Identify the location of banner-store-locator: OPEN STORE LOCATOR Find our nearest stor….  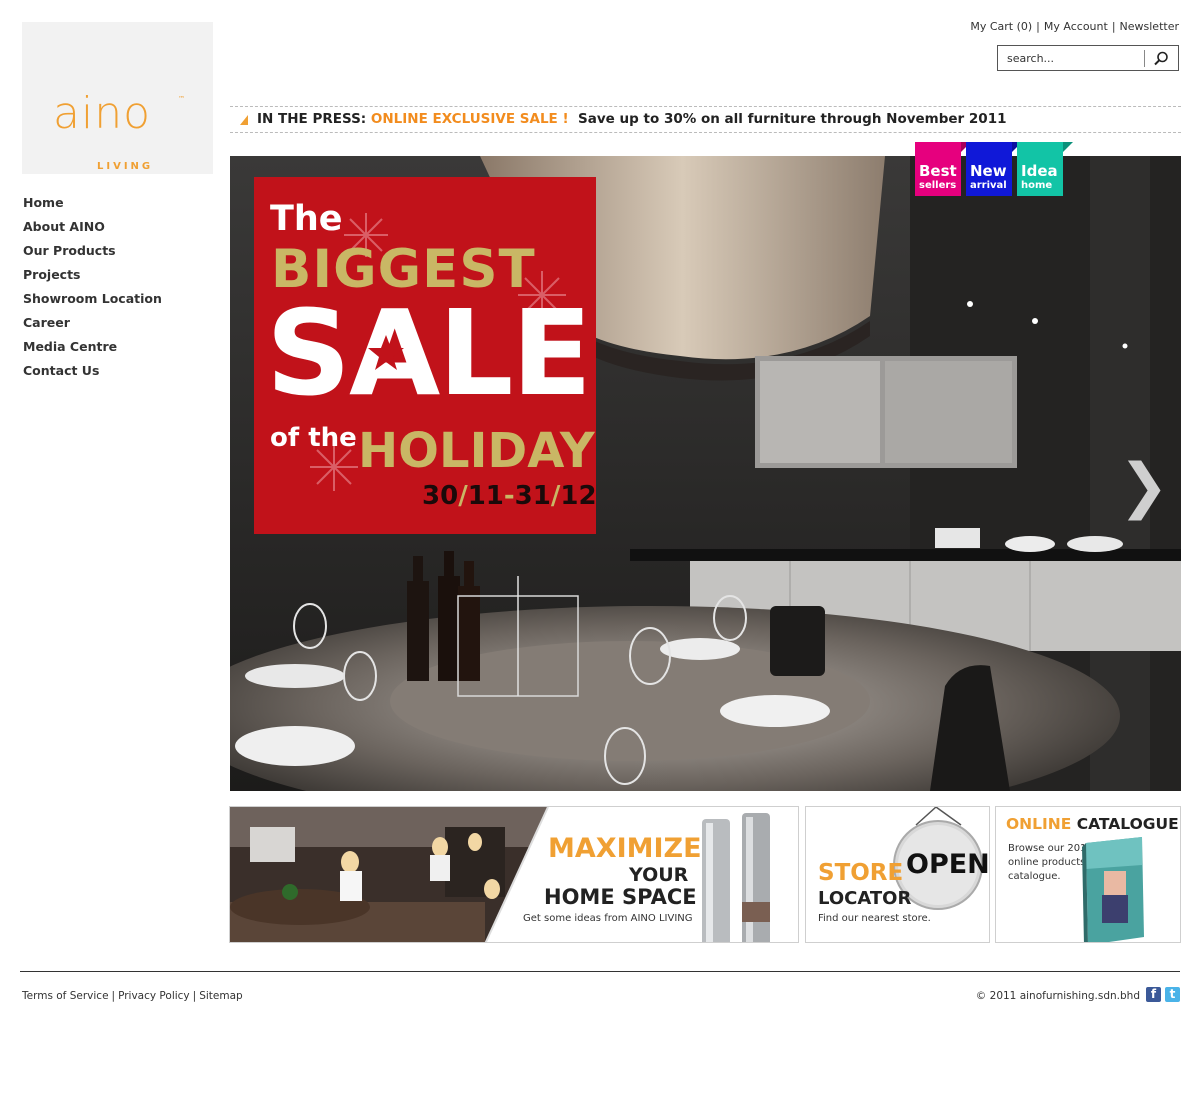
(897, 874).